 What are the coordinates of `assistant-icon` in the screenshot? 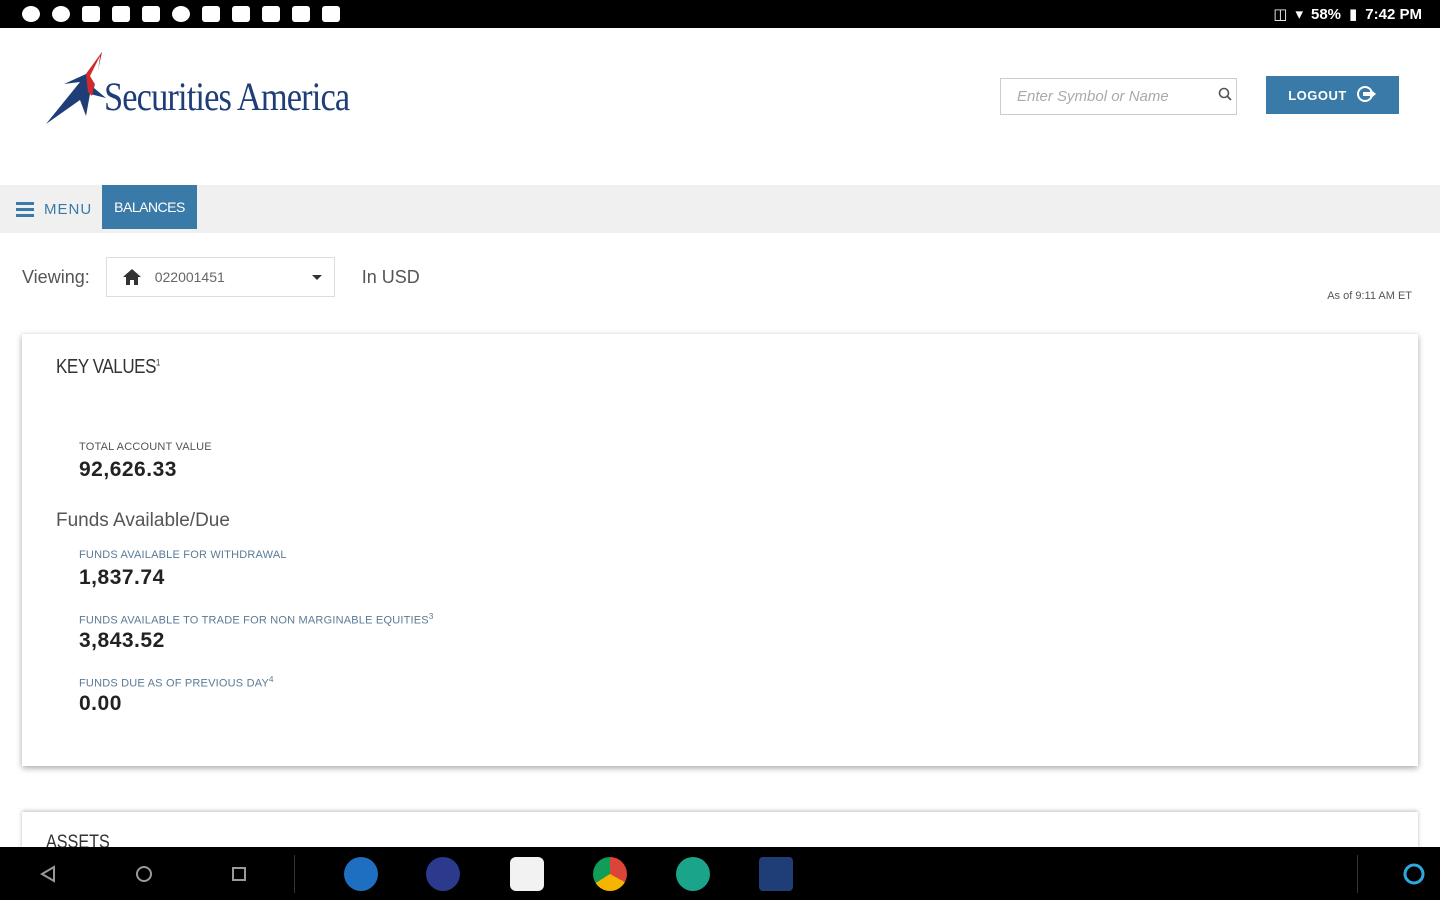 It's located at (1414, 873).